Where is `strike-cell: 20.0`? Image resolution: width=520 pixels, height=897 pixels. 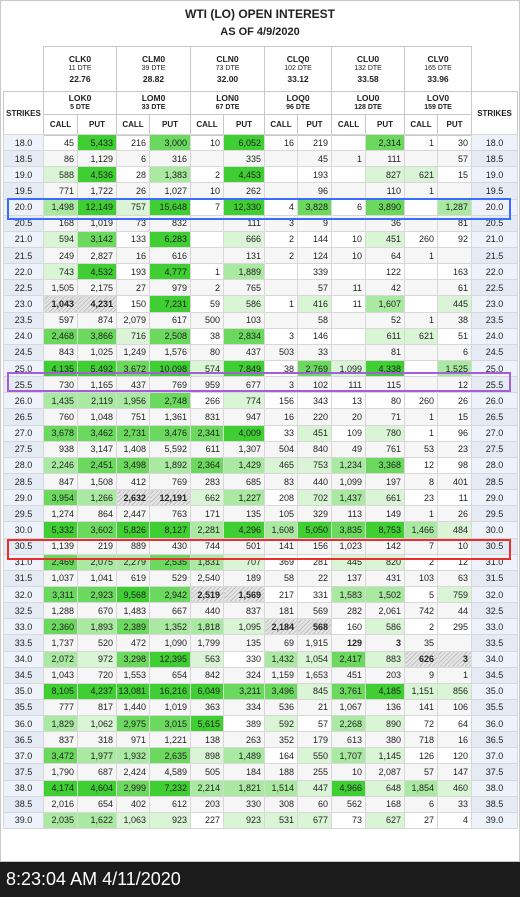 strike-cell: 20.0 is located at coordinates (23, 207).